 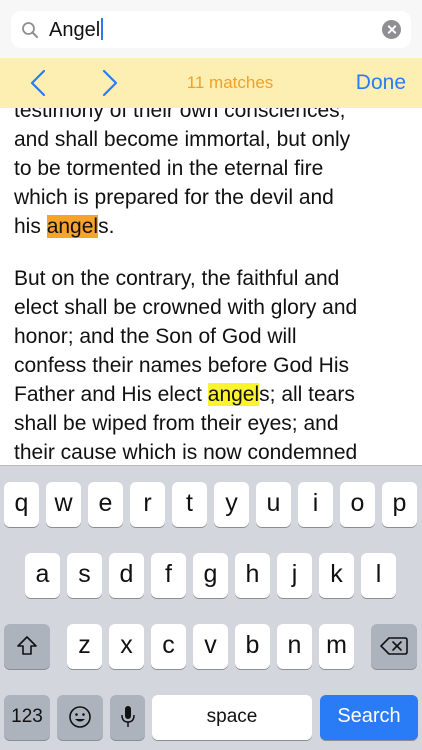 I want to click on done-button: Done, so click(x=381, y=83).